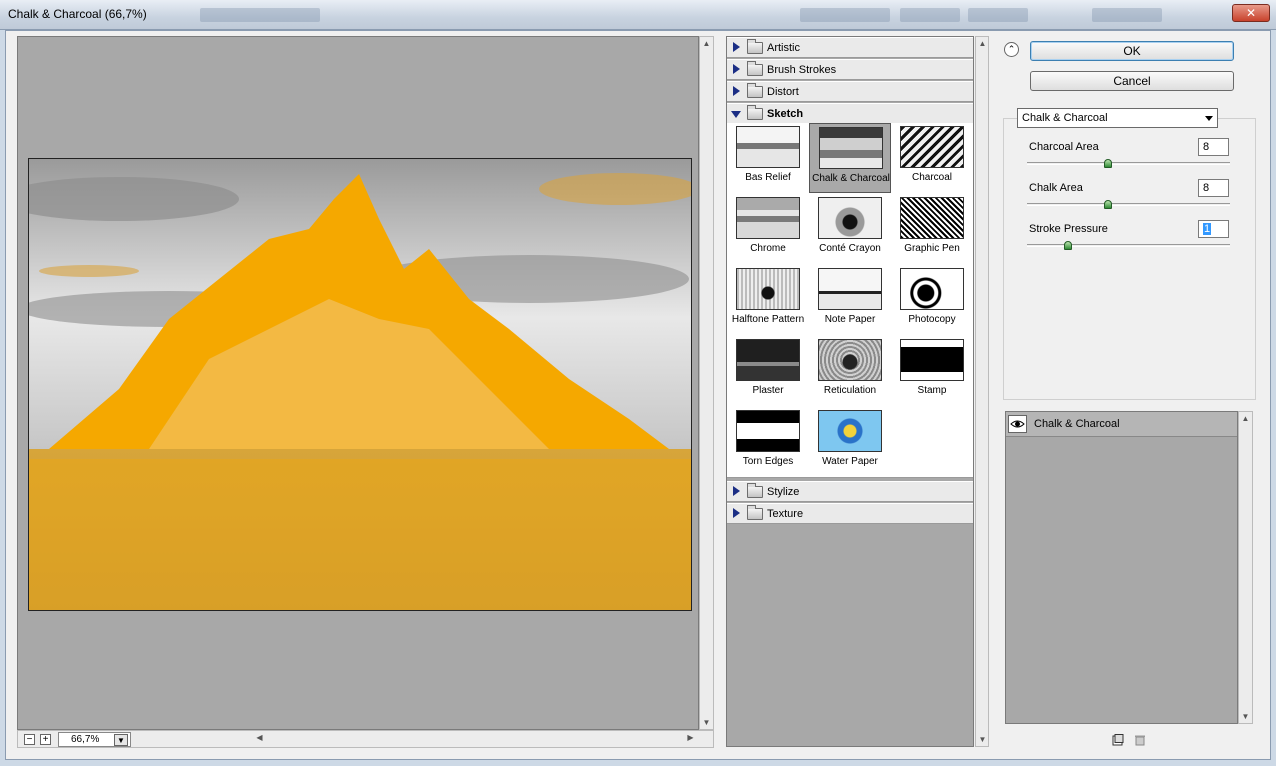  Describe the element at coordinates (259, 737) in the screenshot. I see `scroll-left-icon: ◀` at that location.